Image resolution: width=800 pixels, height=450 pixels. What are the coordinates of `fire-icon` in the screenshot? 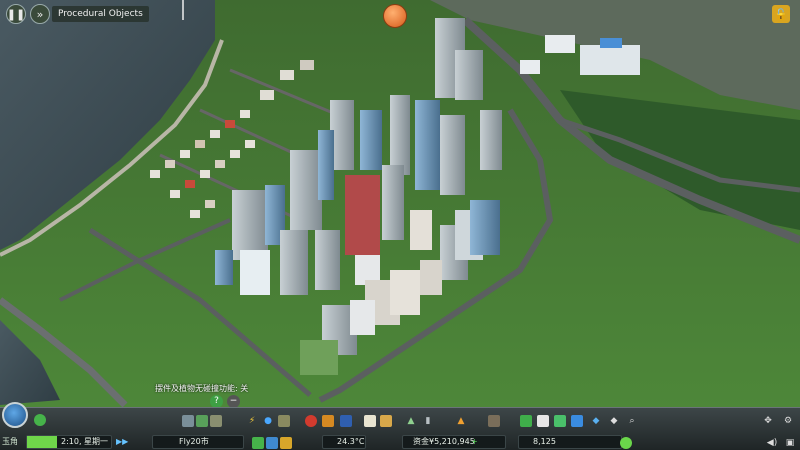 It's located at (328, 421).